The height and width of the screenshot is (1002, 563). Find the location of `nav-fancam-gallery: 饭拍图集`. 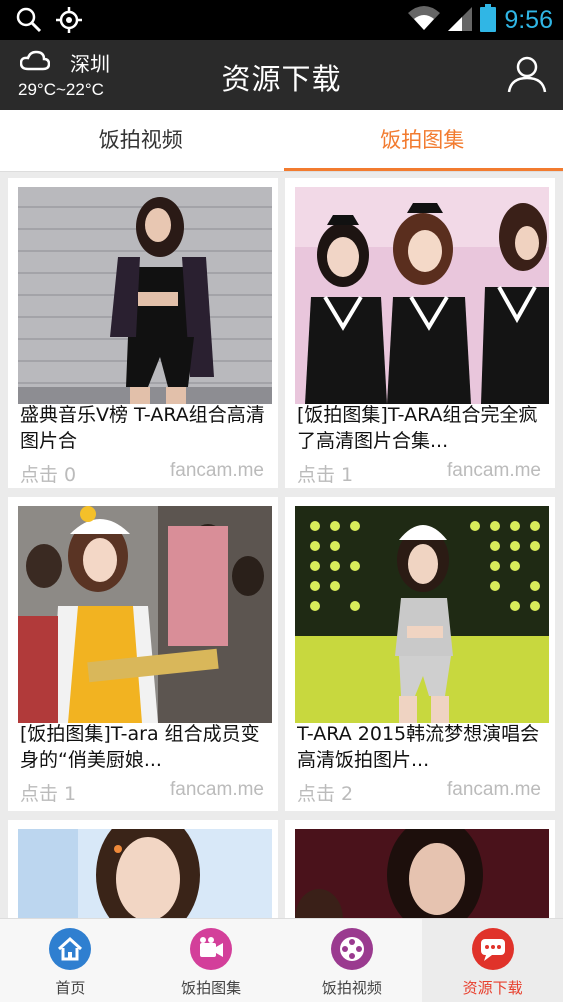

nav-fancam-gallery: 饭拍图集 is located at coordinates (211, 960).